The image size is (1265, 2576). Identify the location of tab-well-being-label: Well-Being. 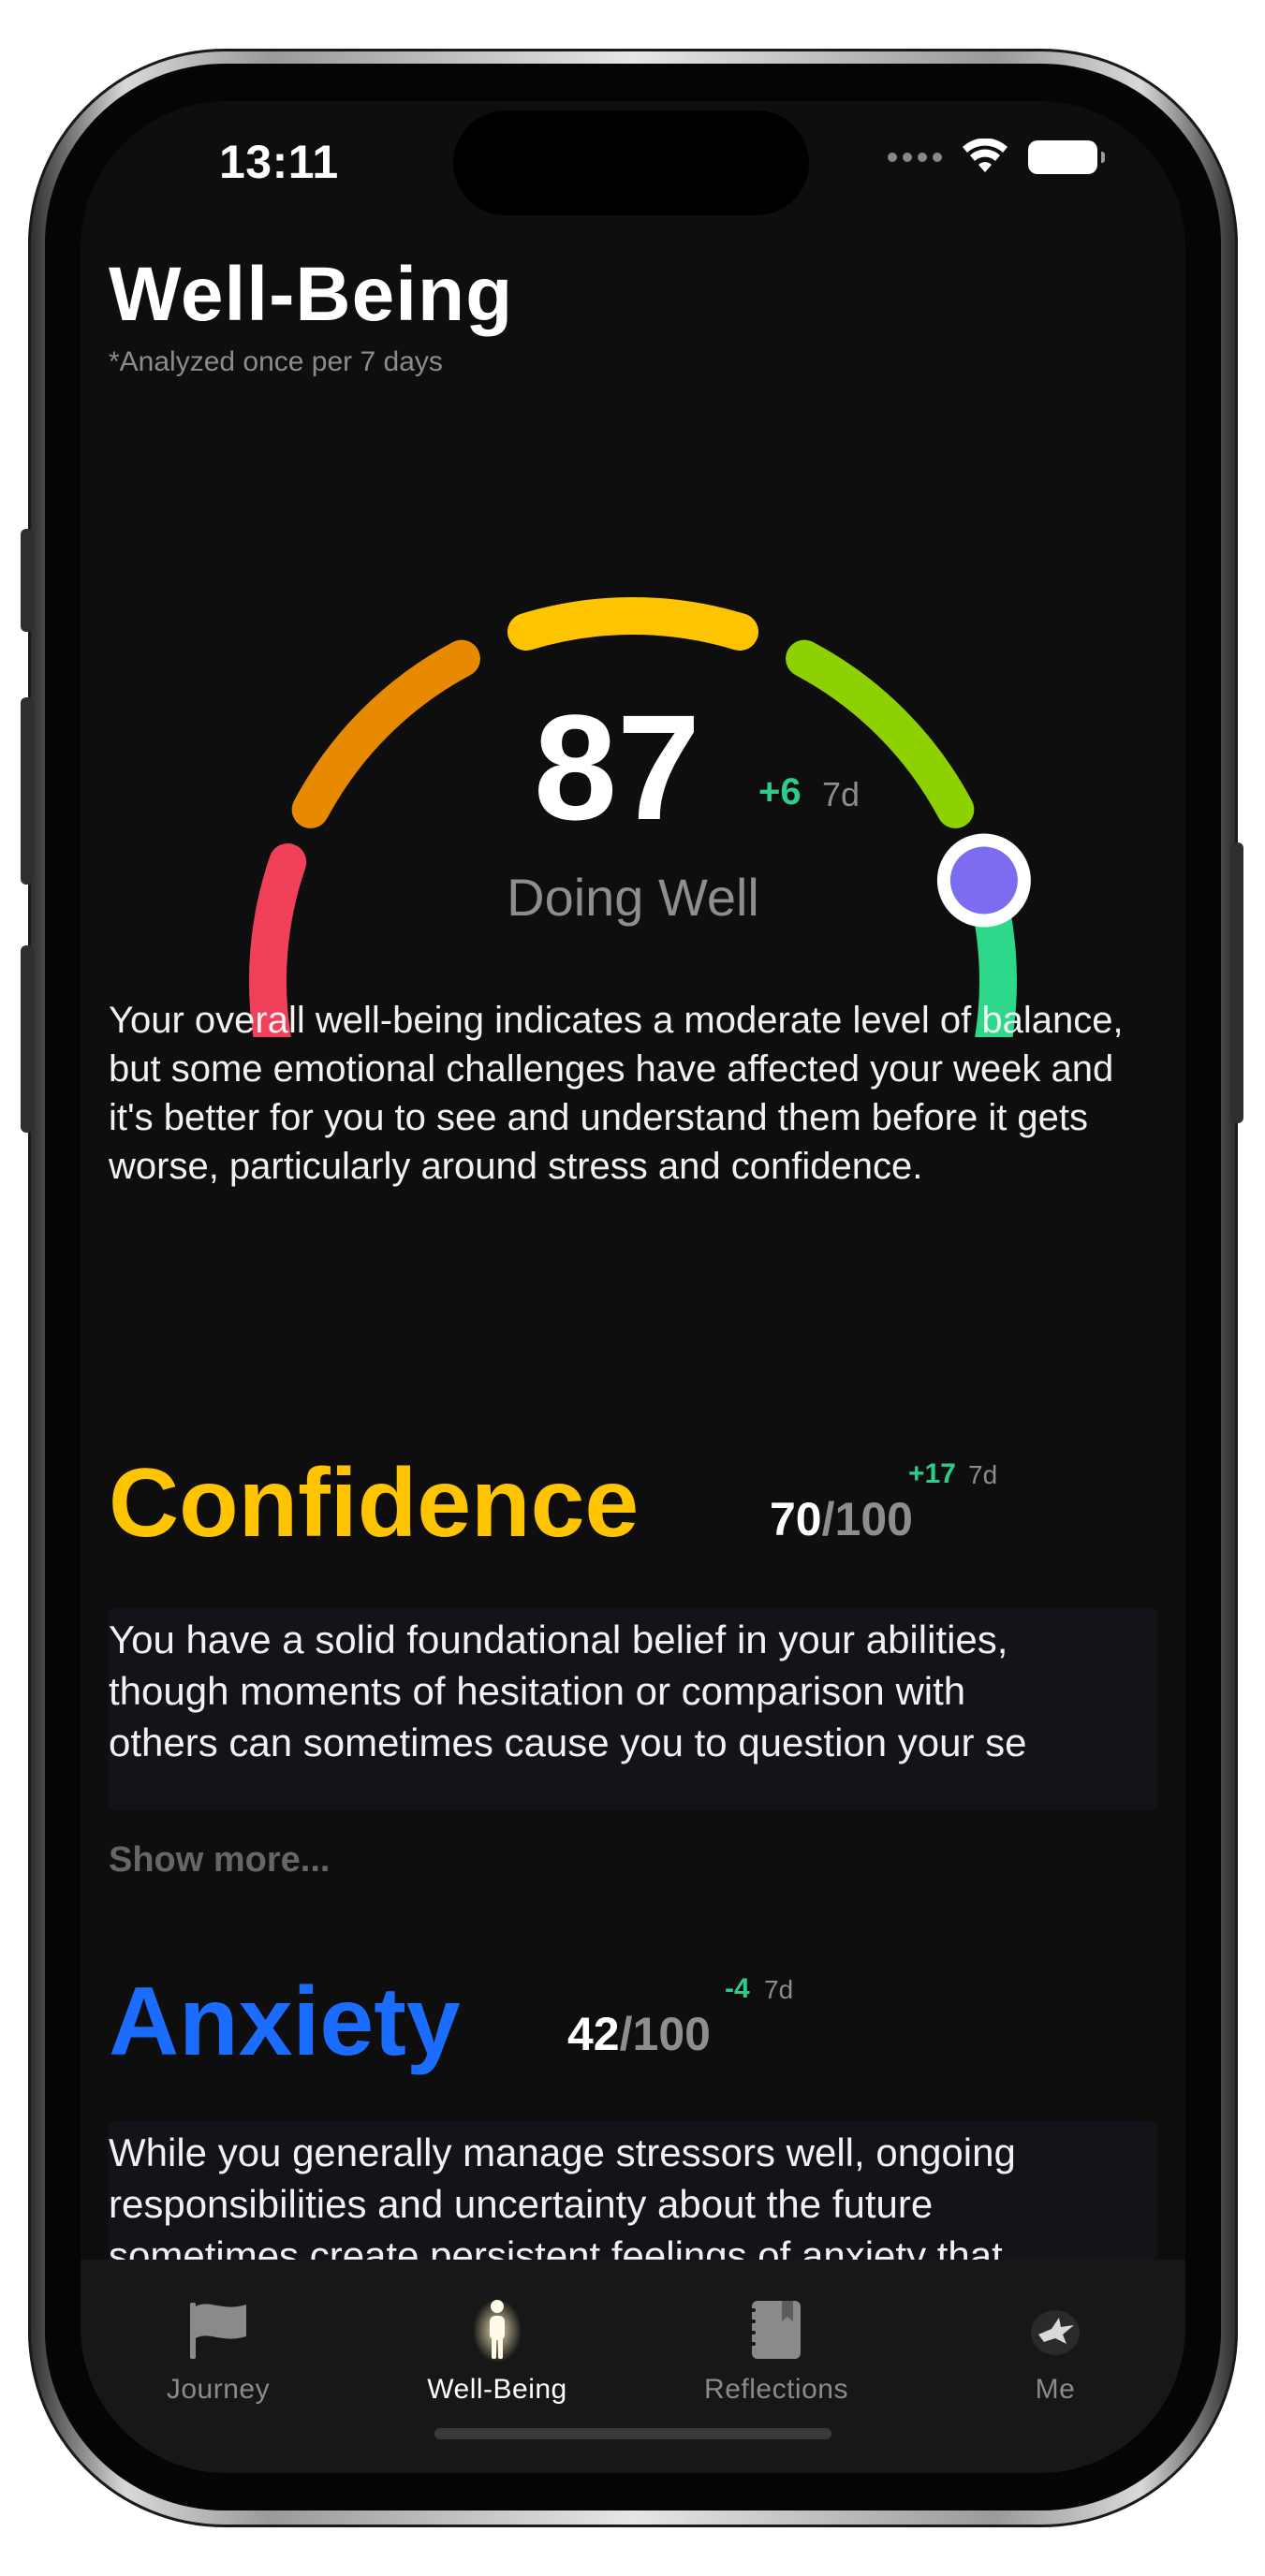
(497, 2389).